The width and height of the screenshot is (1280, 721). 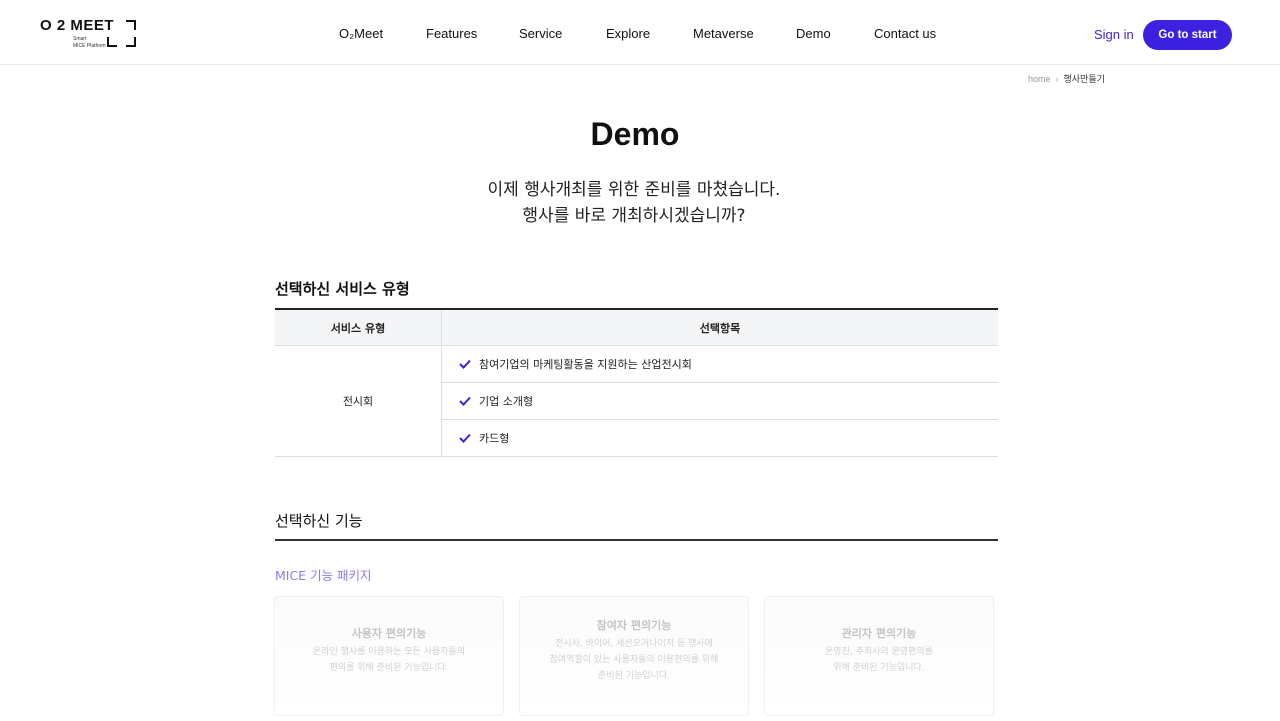 I want to click on selected-item-row: 참여기업의 마케팅활동을 지원하는 산업전시회, so click(x=720, y=364).